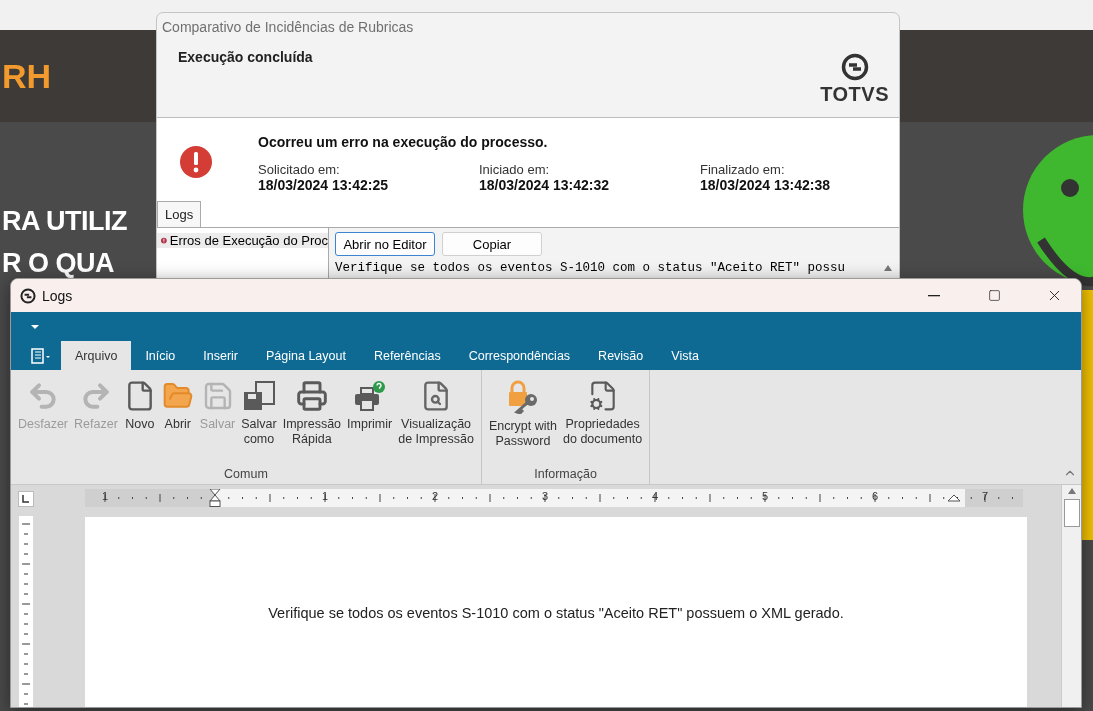  I want to click on dialog-heading: Execução concluída, so click(245, 58).